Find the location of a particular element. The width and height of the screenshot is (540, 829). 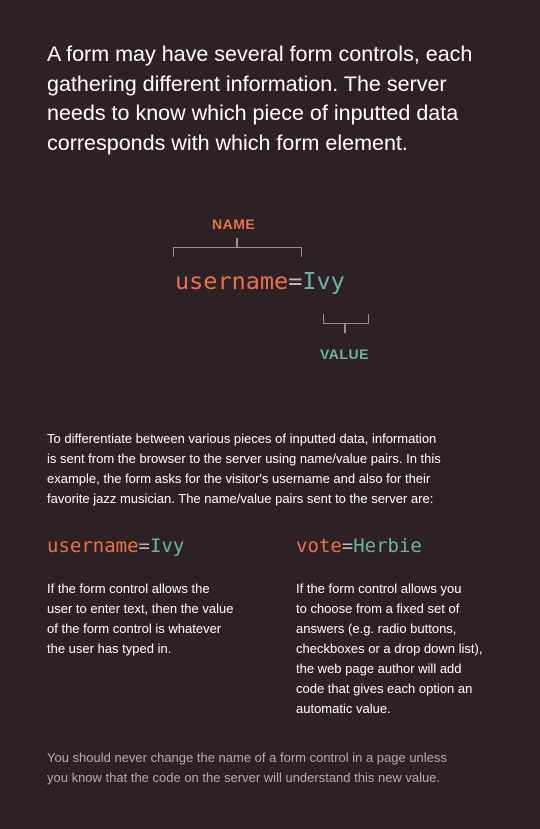

example-line: code that gives each option an is located at coordinates (384, 688).